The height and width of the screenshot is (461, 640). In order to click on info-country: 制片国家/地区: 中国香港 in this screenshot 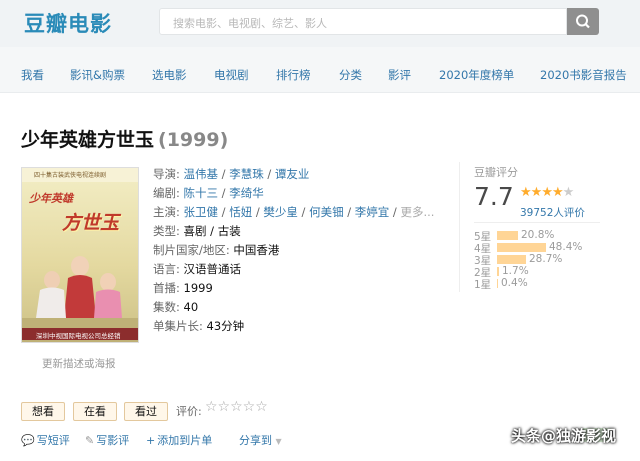, I will do `click(216, 250)`.